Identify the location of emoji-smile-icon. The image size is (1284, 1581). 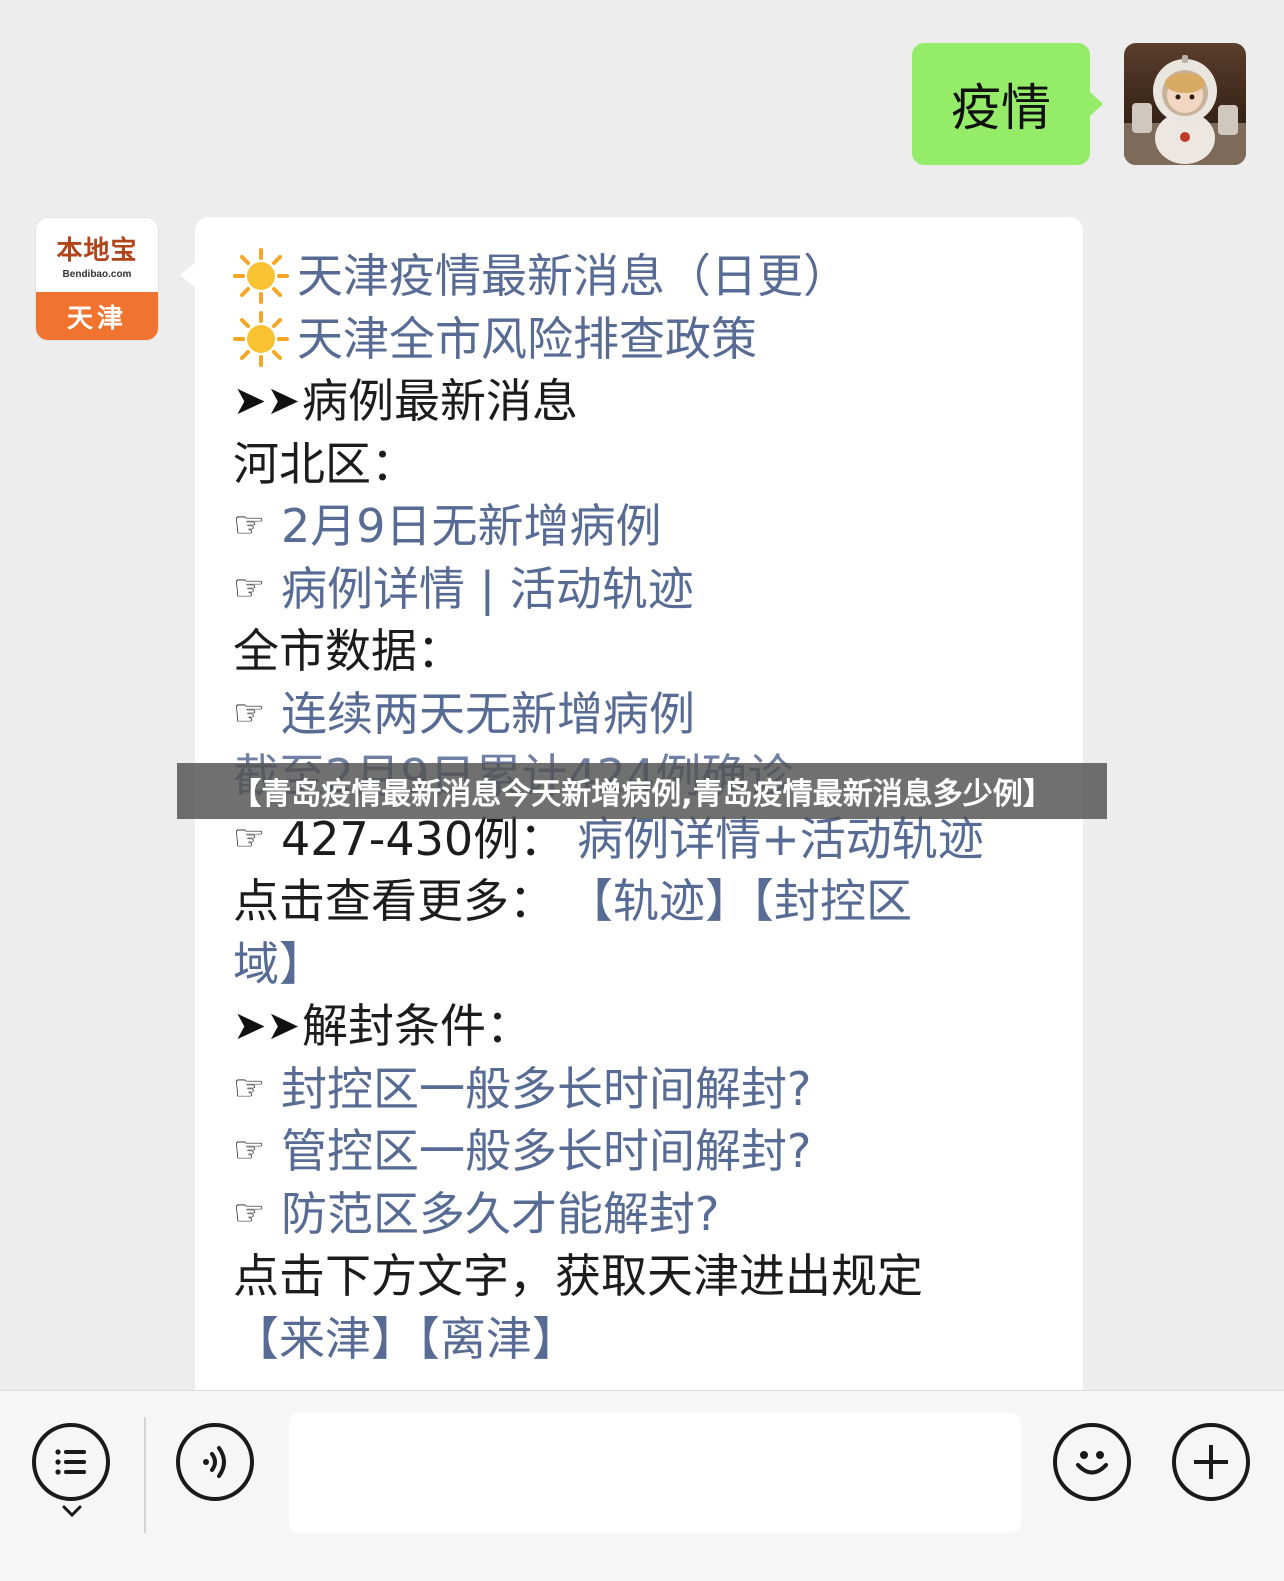
(1092, 1463).